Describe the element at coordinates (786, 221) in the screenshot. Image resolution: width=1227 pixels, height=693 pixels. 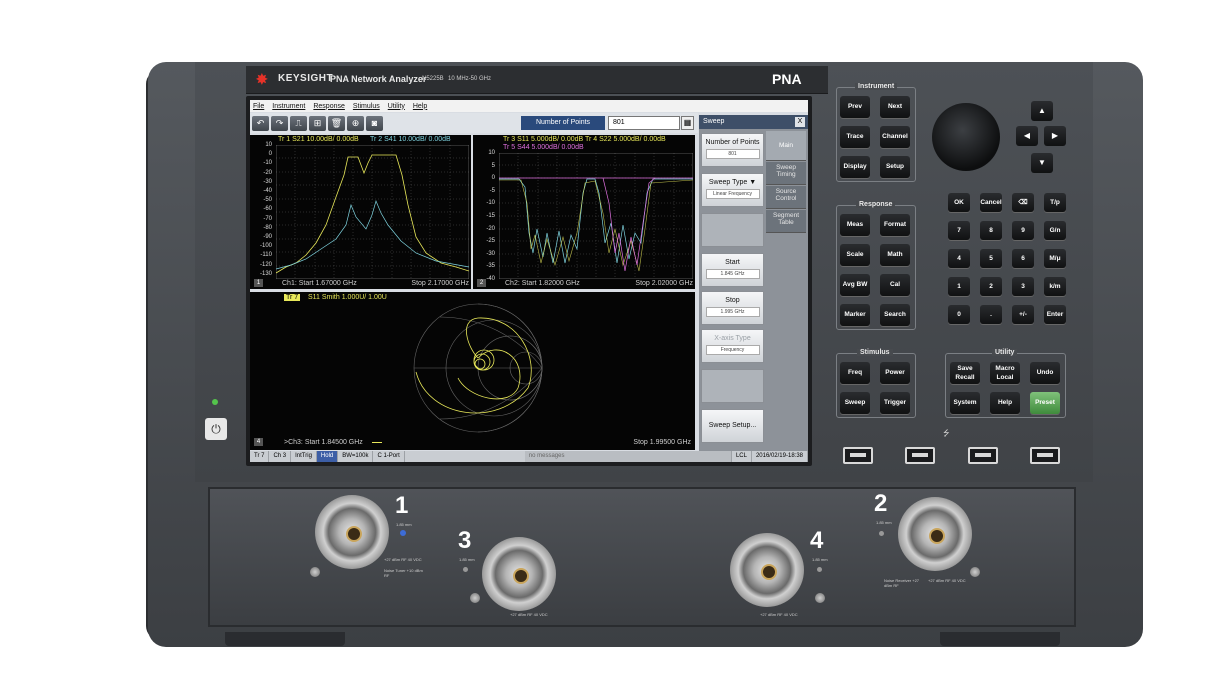
I see `tab-segment-table: Segment Table` at that location.